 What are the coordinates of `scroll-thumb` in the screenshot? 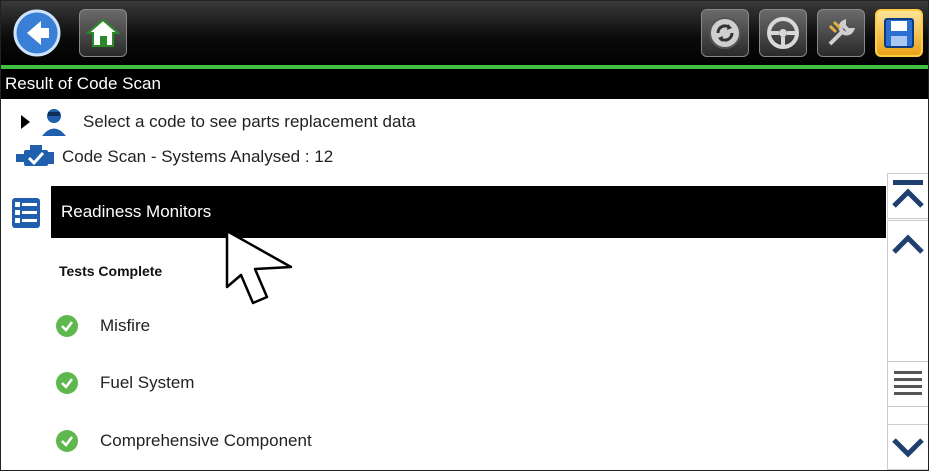 It's located at (907, 384).